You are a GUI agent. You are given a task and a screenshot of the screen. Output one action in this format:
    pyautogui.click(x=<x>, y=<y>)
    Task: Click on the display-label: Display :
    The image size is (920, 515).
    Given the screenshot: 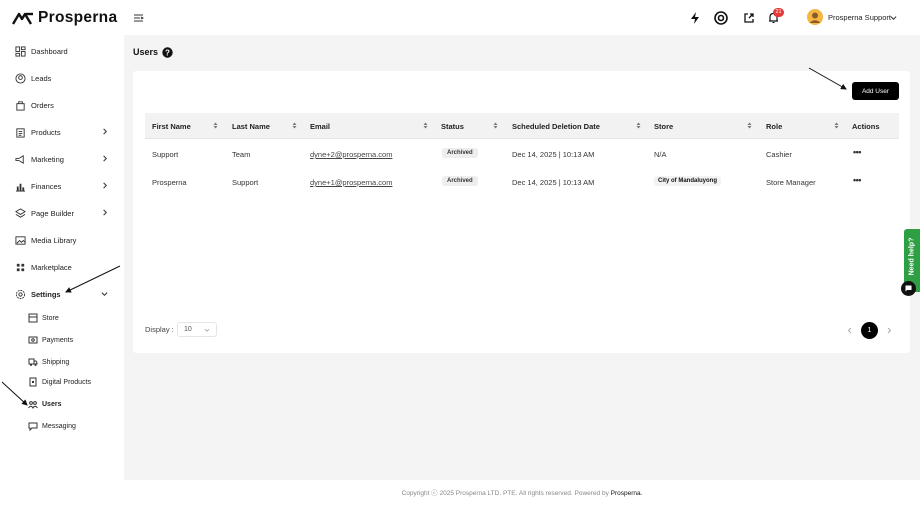 What is the action you would take?
    pyautogui.click(x=159, y=329)
    